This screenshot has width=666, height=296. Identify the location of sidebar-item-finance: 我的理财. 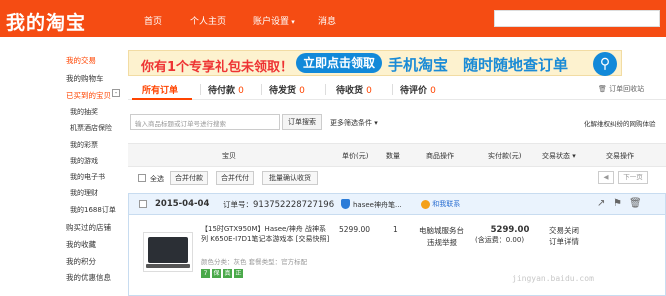
(84, 193).